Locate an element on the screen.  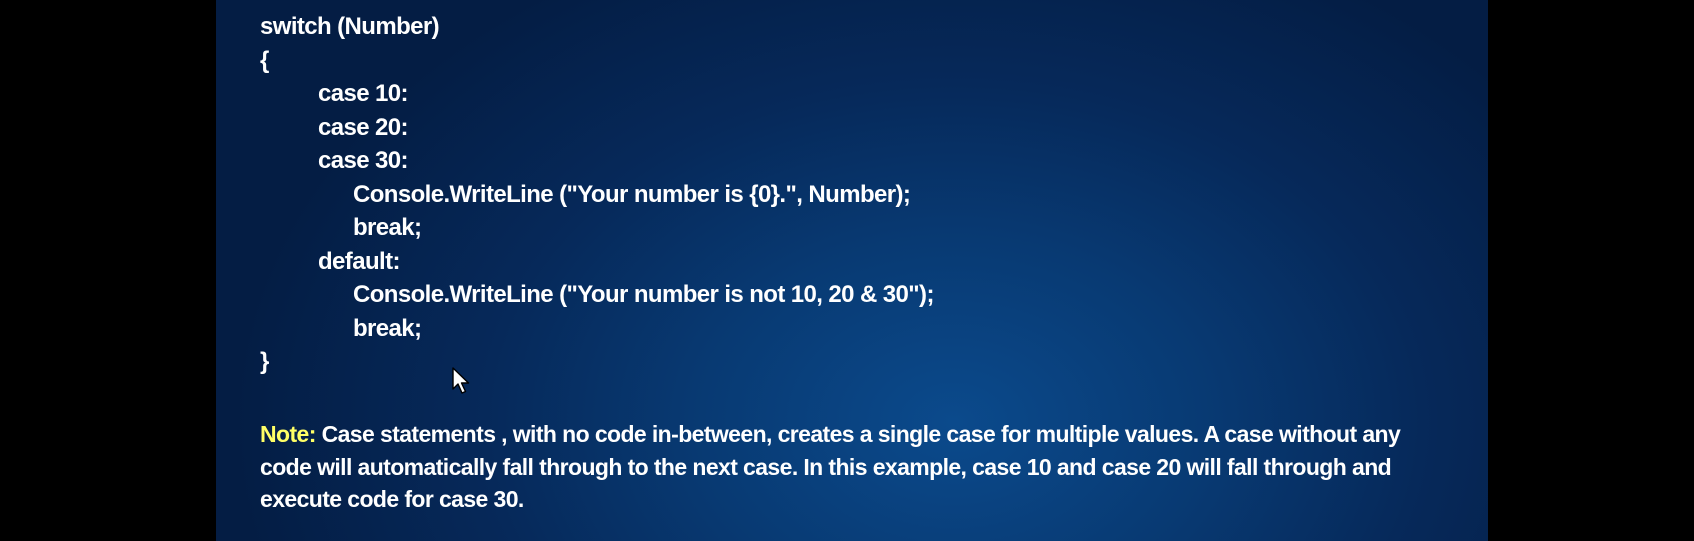
code-line-switch: switch (Number) is located at coordinates (350, 26).